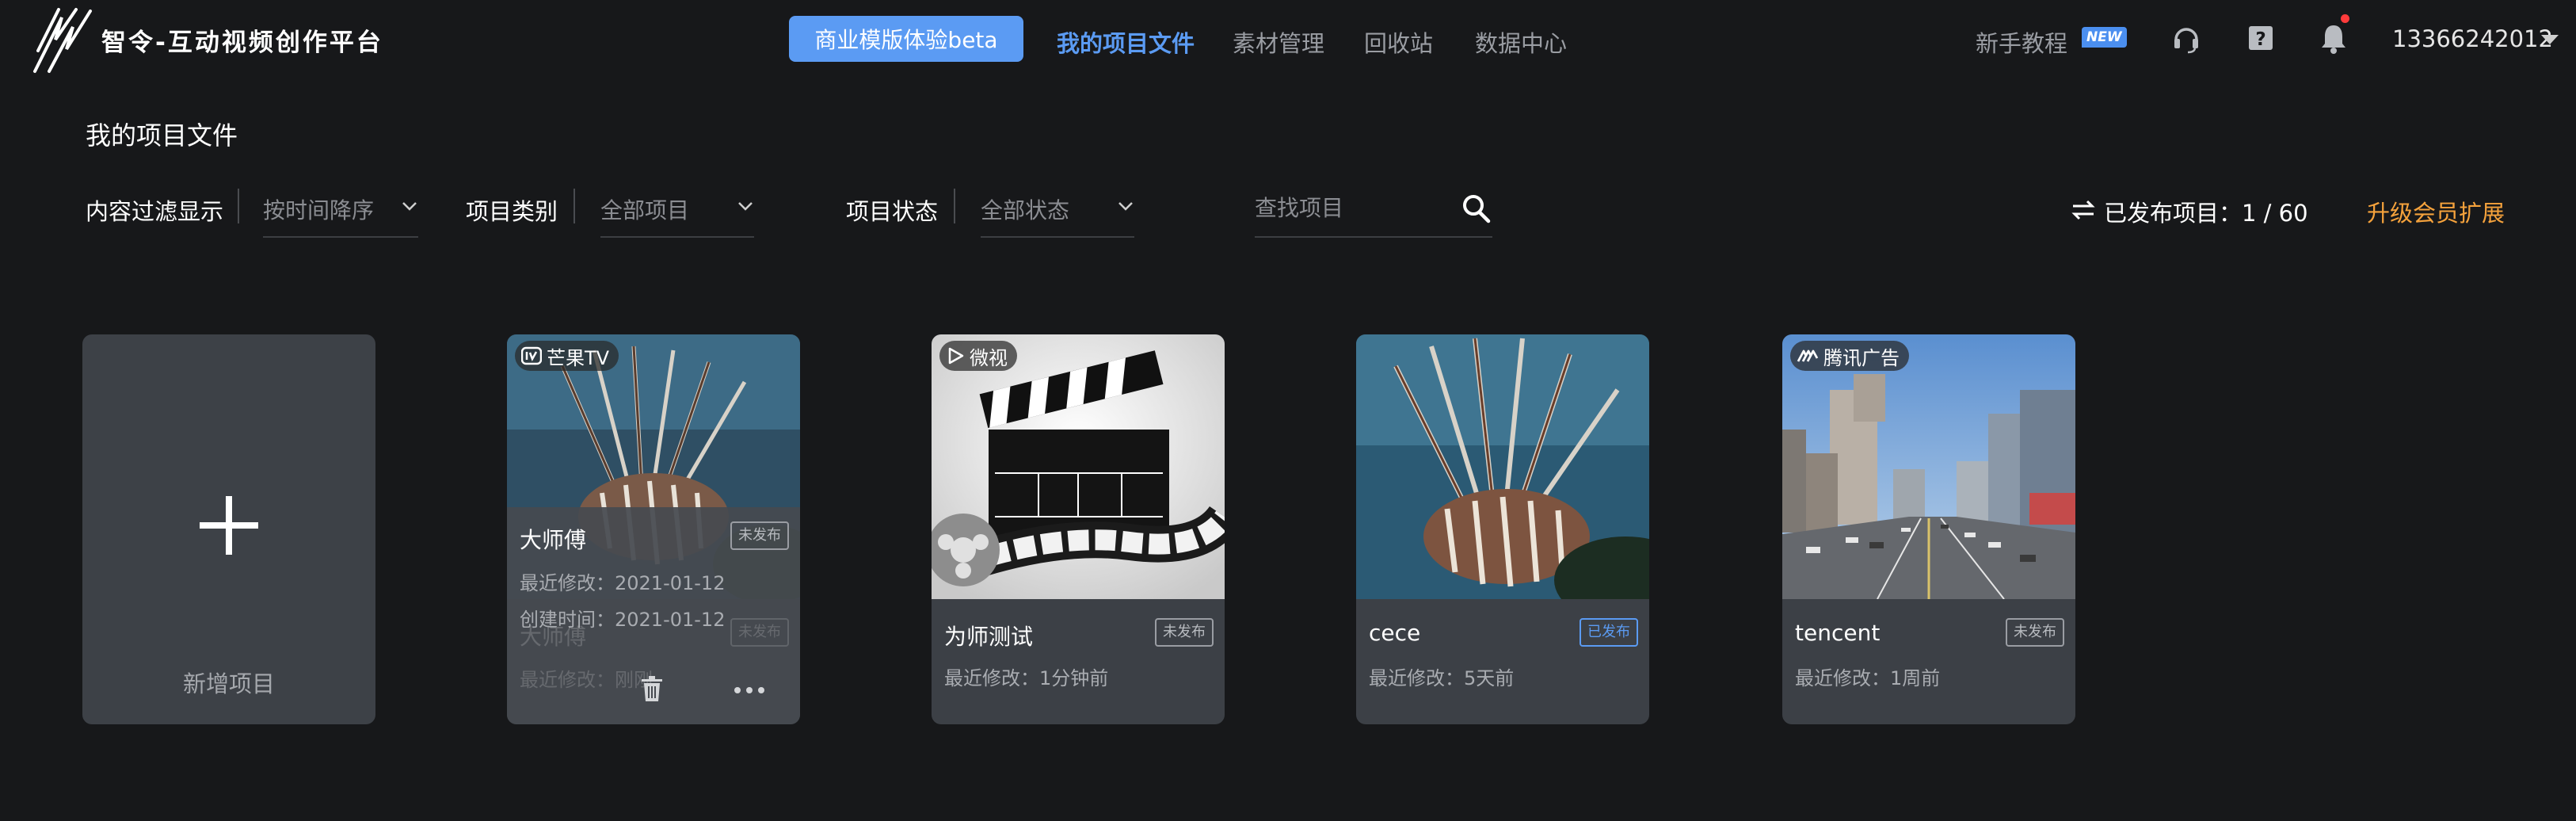 The width and height of the screenshot is (2576, 821). I want to click on filter-status-label: 项目状态, so click(893, 211).